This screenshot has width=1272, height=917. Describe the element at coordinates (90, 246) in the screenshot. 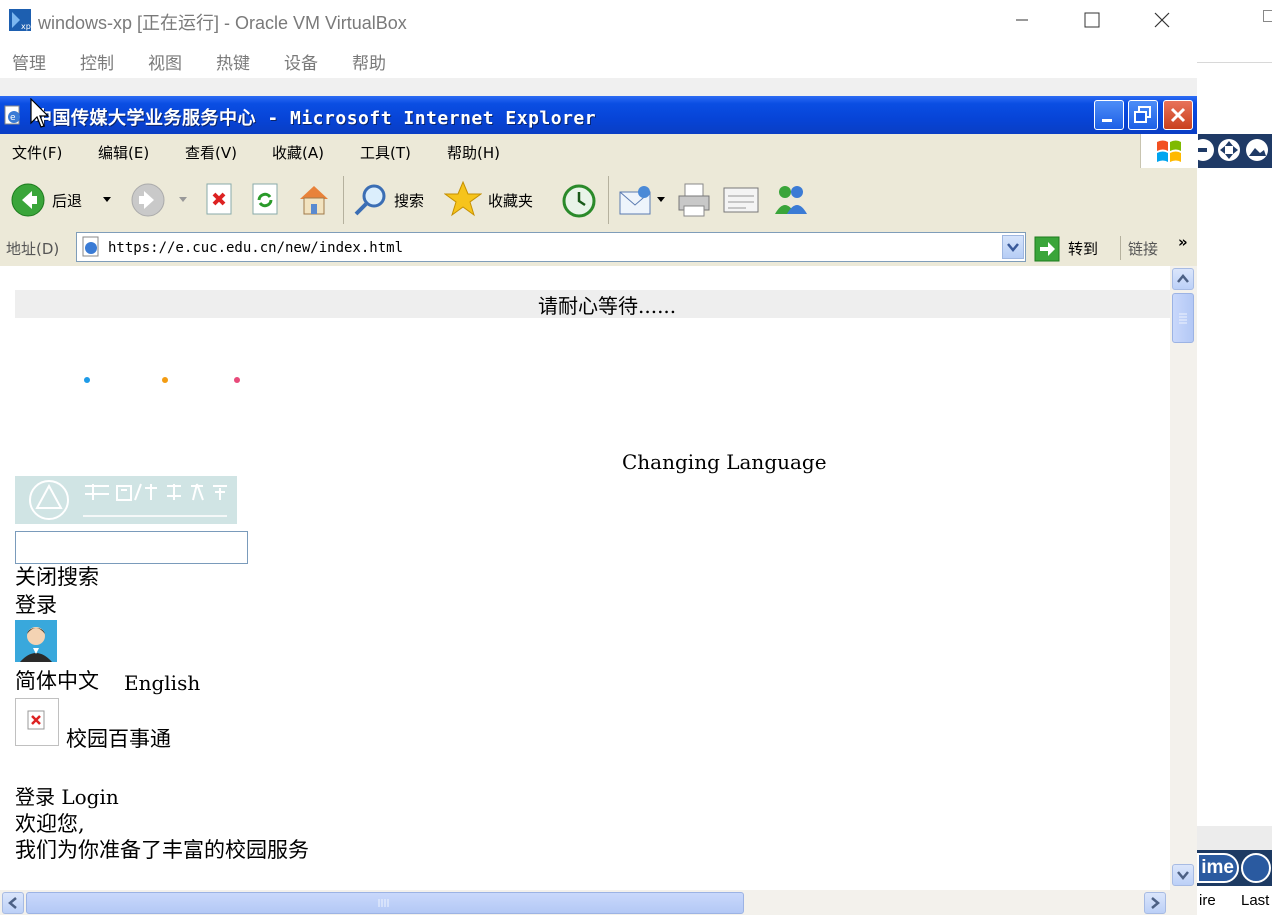

I see `page-globe-icon` at that location.